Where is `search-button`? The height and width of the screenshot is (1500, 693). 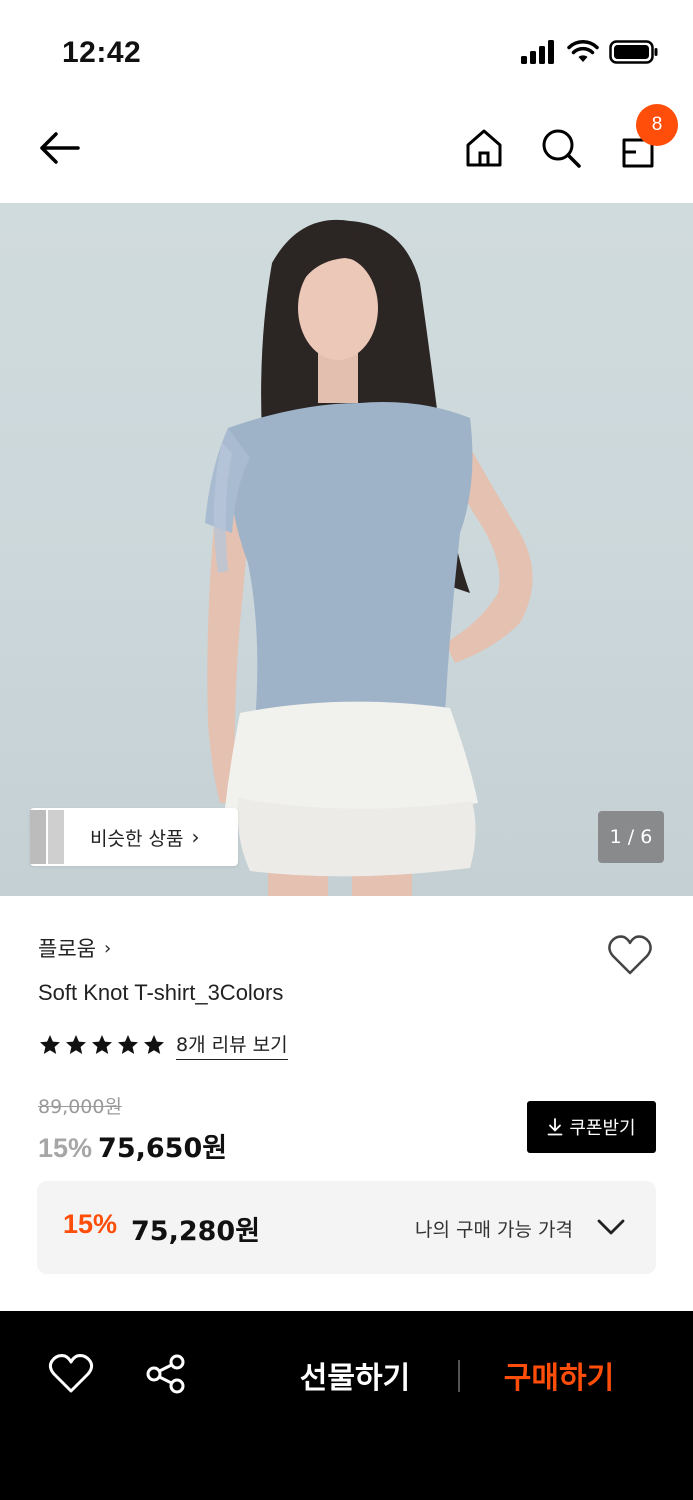
search-button is located at coordinates (561, 148).